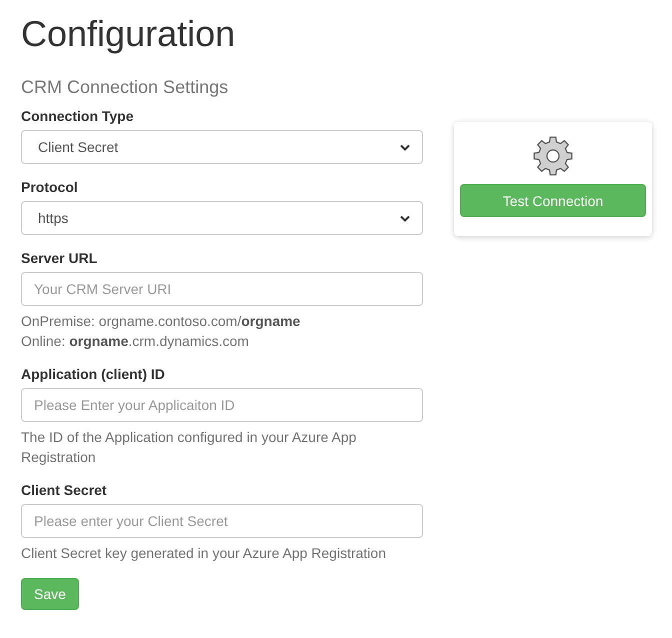  I want to click on input-field: Your CRM Server URI, so click(222, 289).